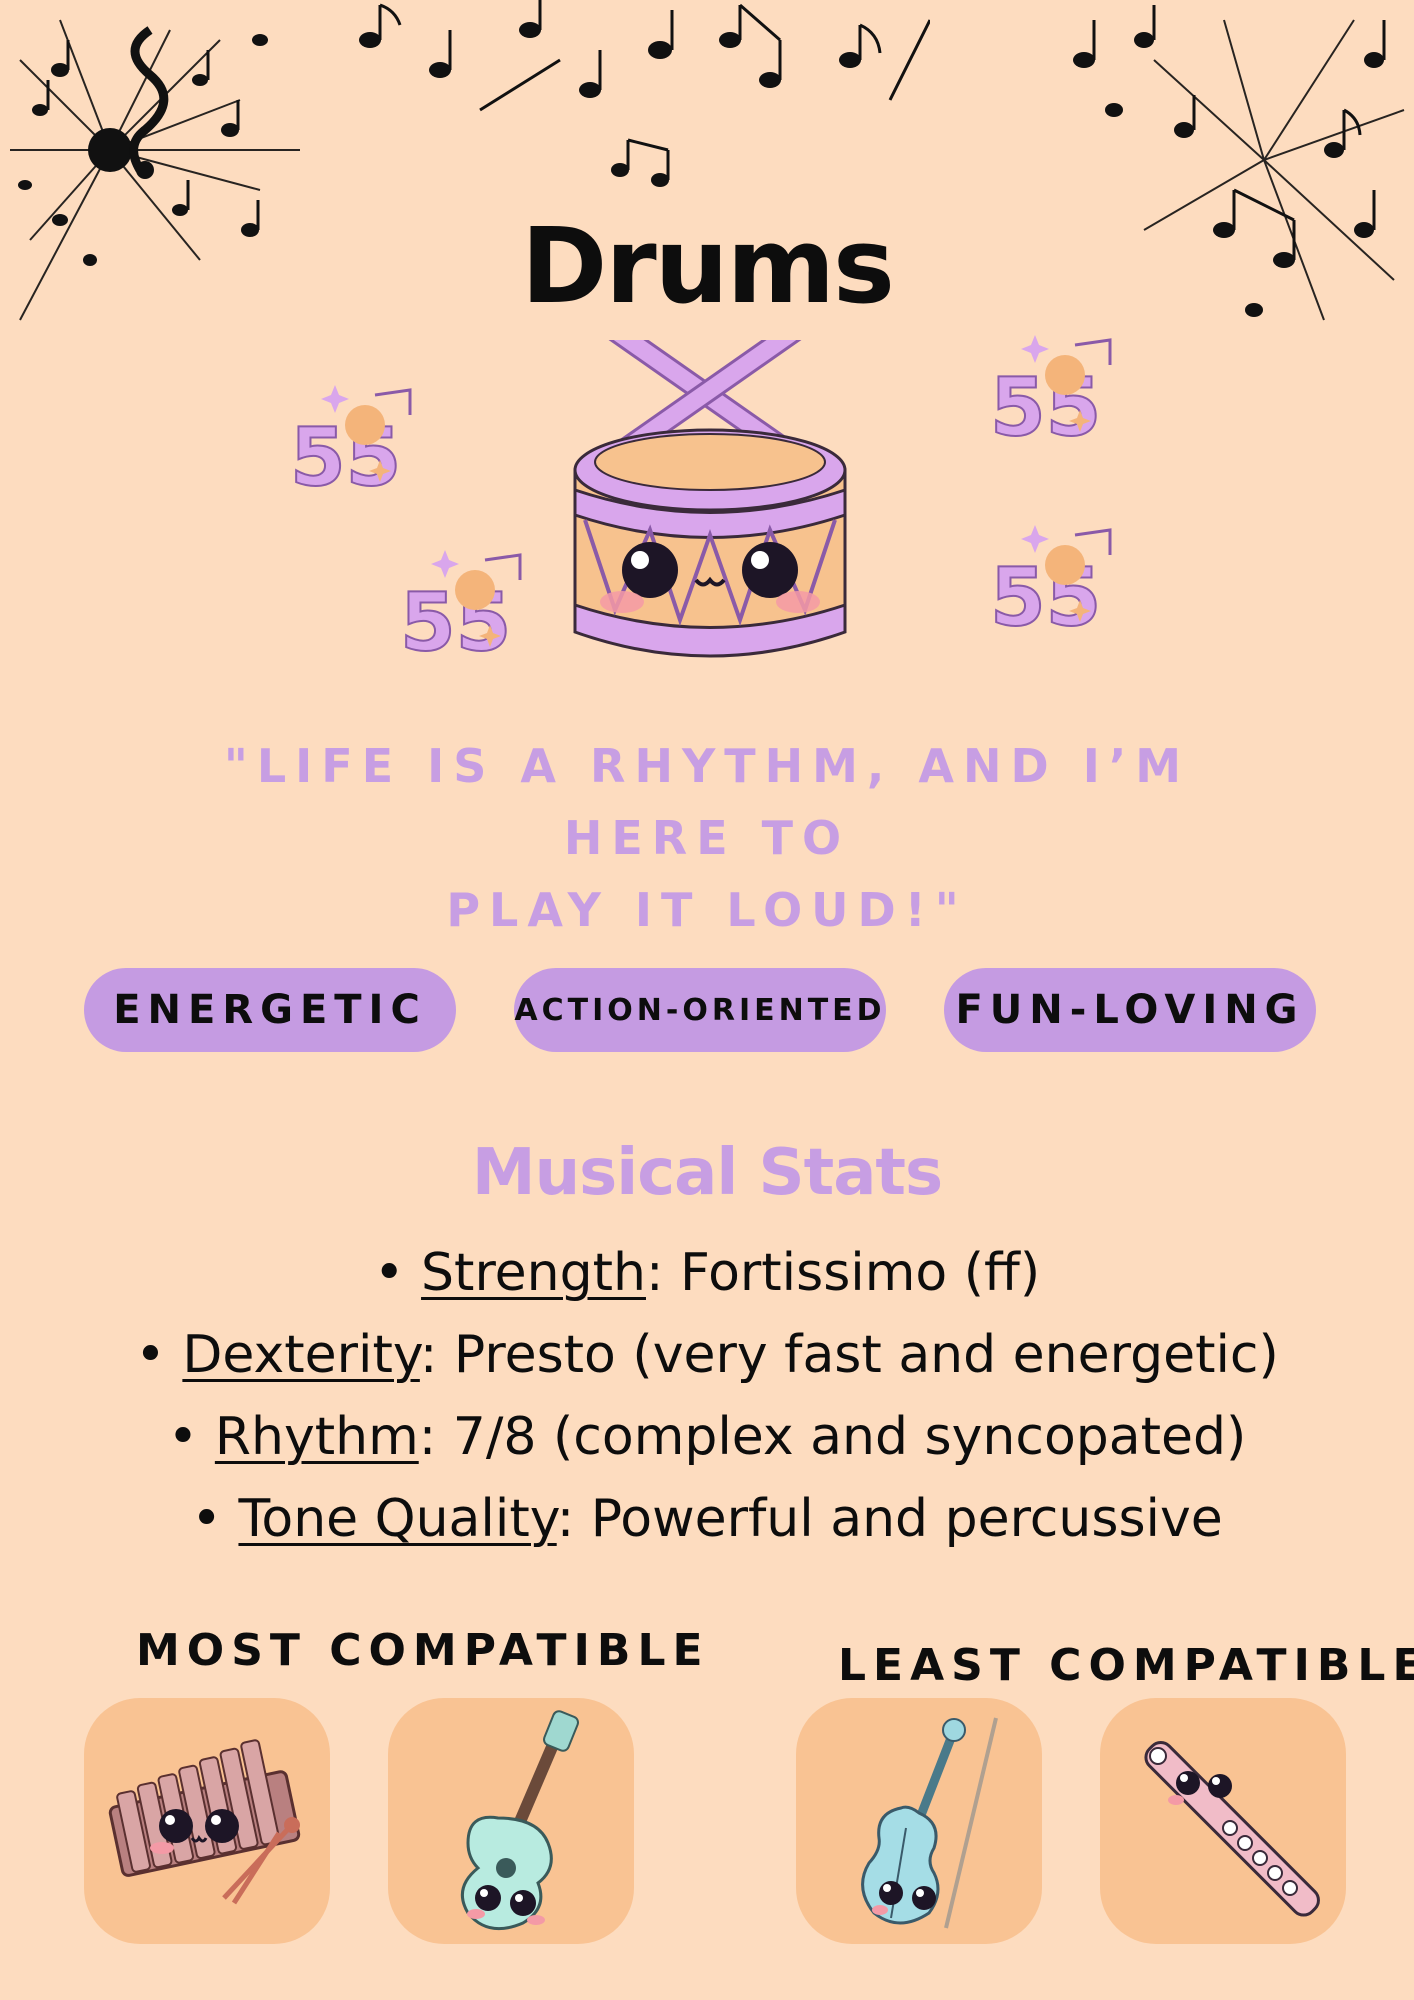 This screenshot has width=1414, height=2000. I want to click on trait-badge-fun-loving: FUN-LOVING, so click(1130, 1010).